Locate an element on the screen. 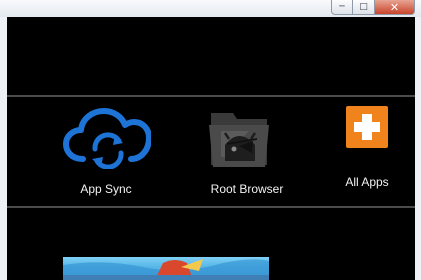 The height and width of the screenshot is (280, 421). window-frame-right is located at coordinates (418, 148).